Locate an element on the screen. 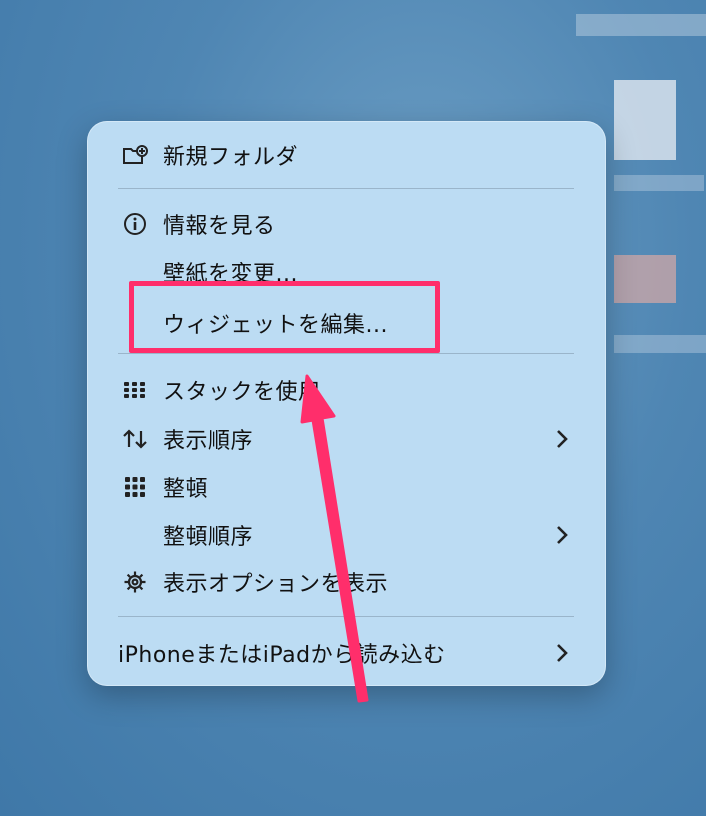 The height and width of the screenshot is (816, 706). annotation-arrow is located at coordinates (334, 538).